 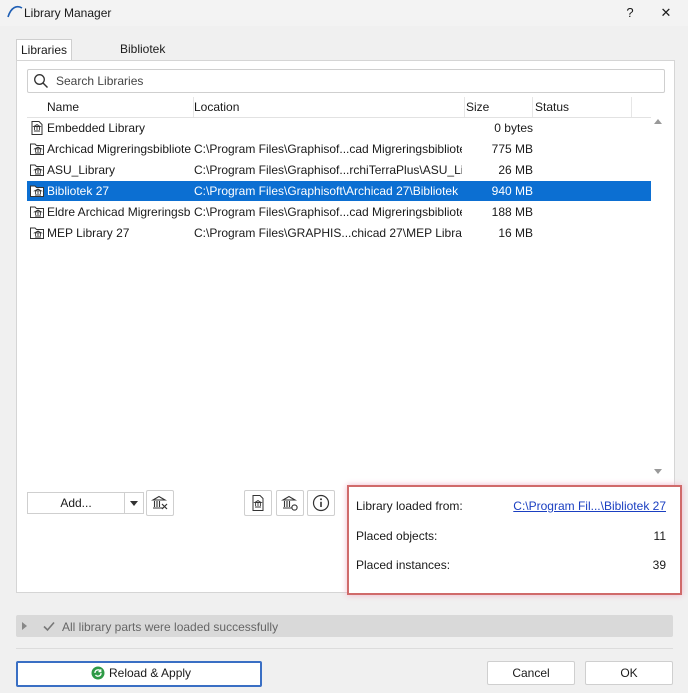 I want to click on row-size: 188 MB, so click(x=512, y=212).